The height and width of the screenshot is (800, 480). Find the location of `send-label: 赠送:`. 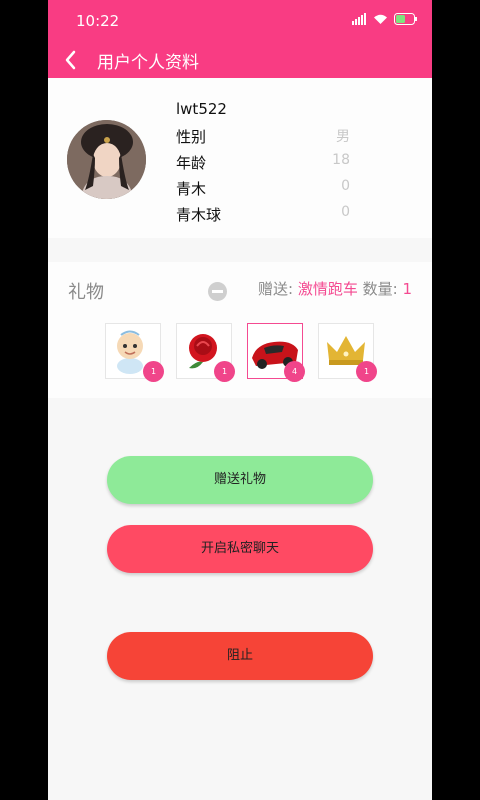

send-label: 赠送: is located at coordinates (275, 289).